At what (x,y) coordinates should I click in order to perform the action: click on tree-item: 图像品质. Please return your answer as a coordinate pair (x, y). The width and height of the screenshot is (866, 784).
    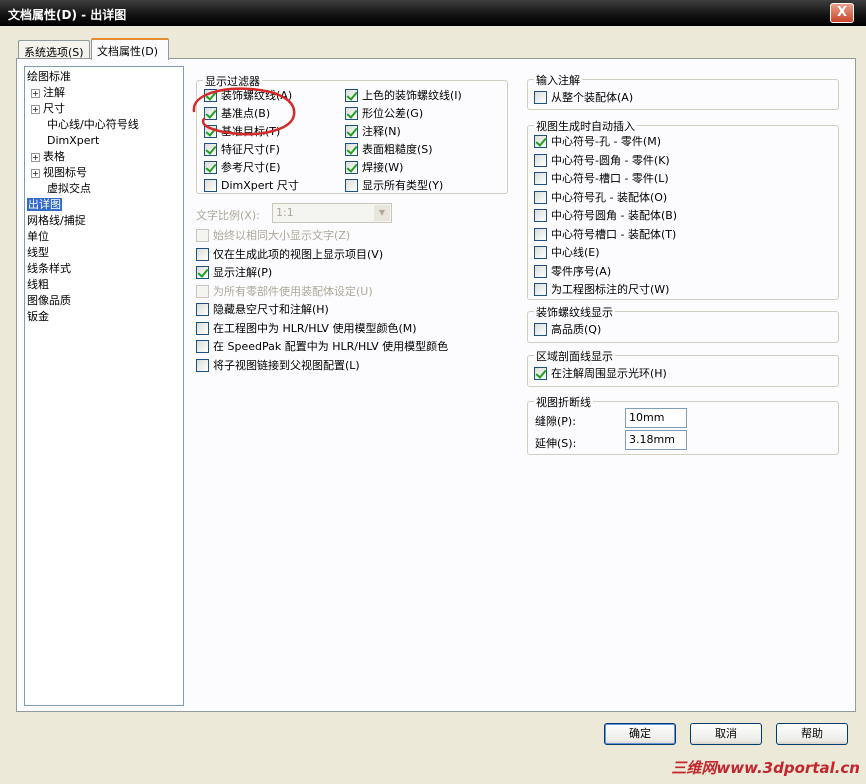
    Looking at the image, I should click on (49, 300).